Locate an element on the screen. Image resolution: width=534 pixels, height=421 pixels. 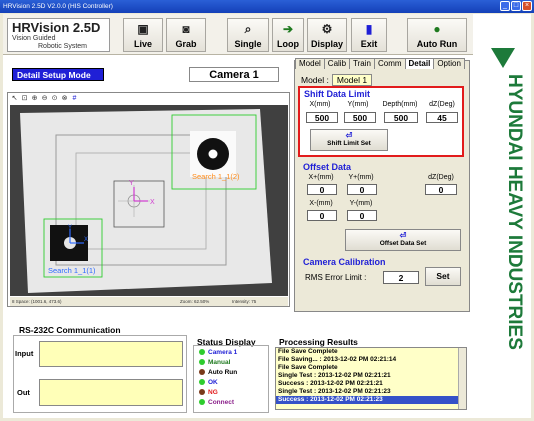
zoom-out-icon: ⊖ is located at coordinates (44, 98).